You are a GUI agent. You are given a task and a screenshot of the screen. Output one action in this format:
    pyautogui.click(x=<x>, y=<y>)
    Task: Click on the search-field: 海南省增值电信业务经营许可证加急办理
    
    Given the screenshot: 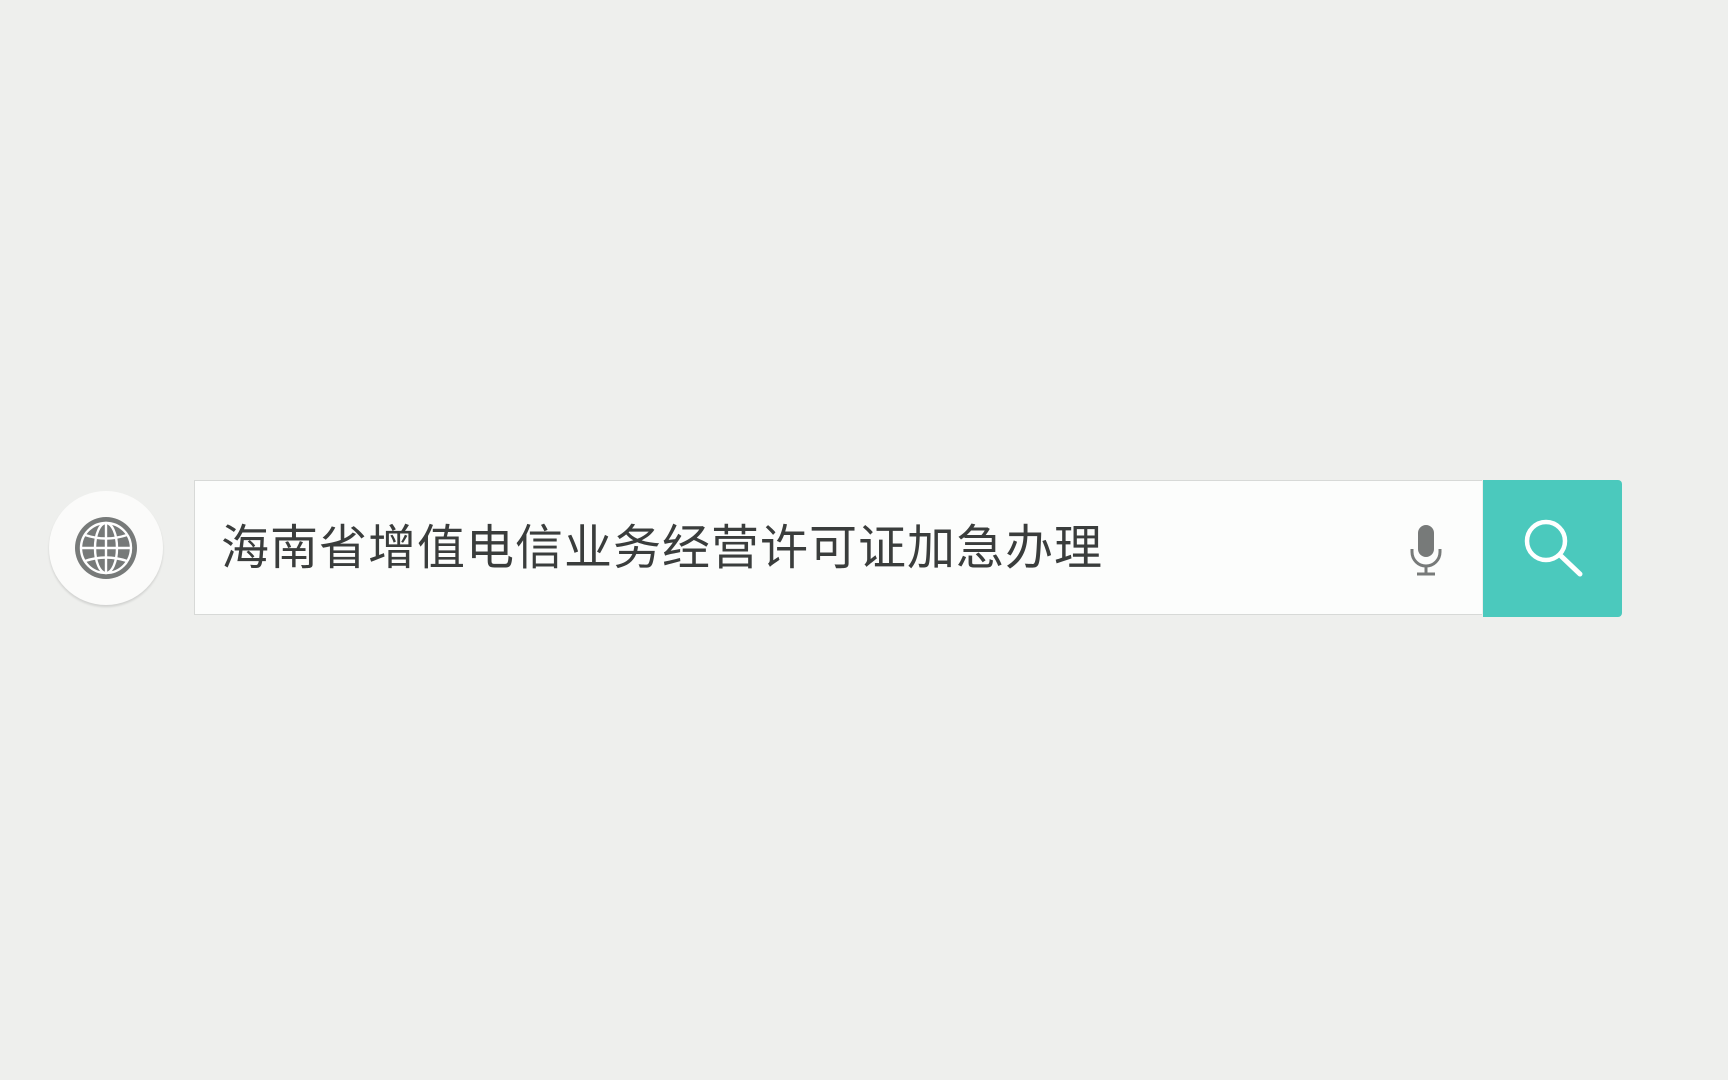 What is the action you would take?
    pyautogui.click(x=838, y=547)
    